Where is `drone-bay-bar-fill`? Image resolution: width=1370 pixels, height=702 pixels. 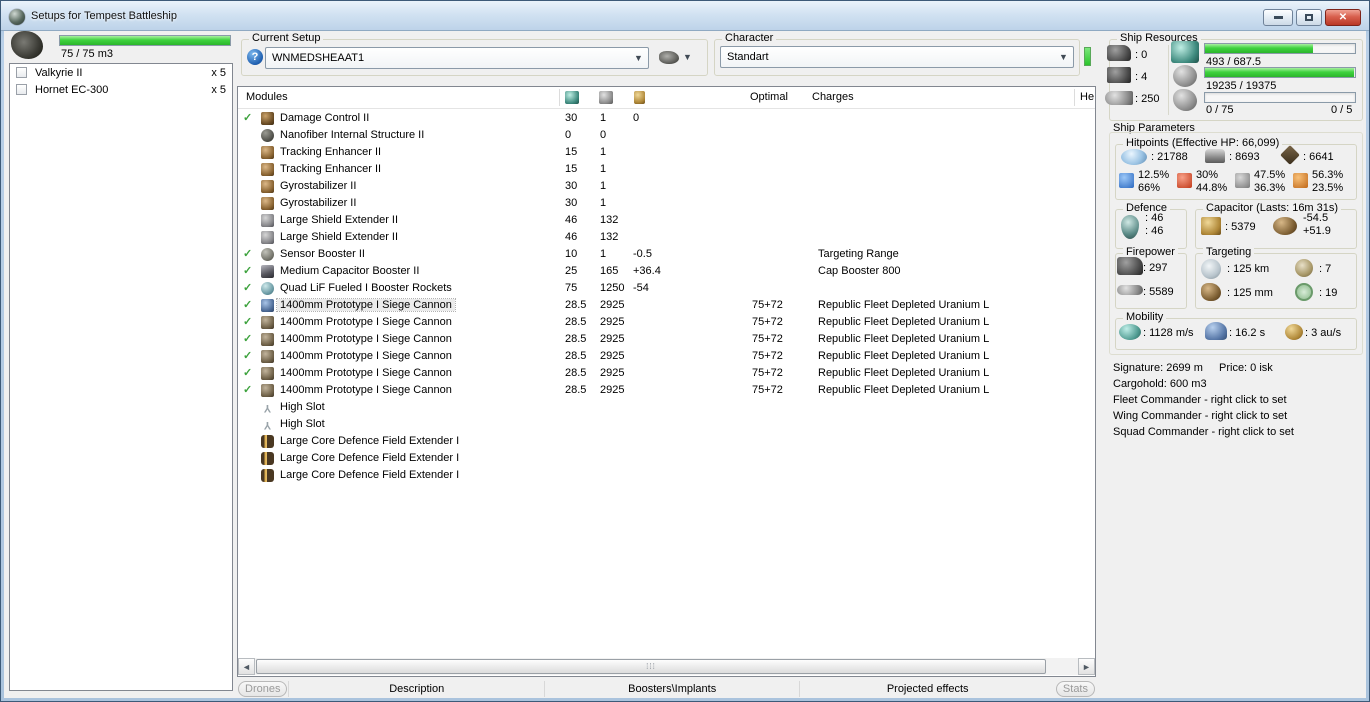 drone-bay-bar-fill is located at coordinates (145, 40).